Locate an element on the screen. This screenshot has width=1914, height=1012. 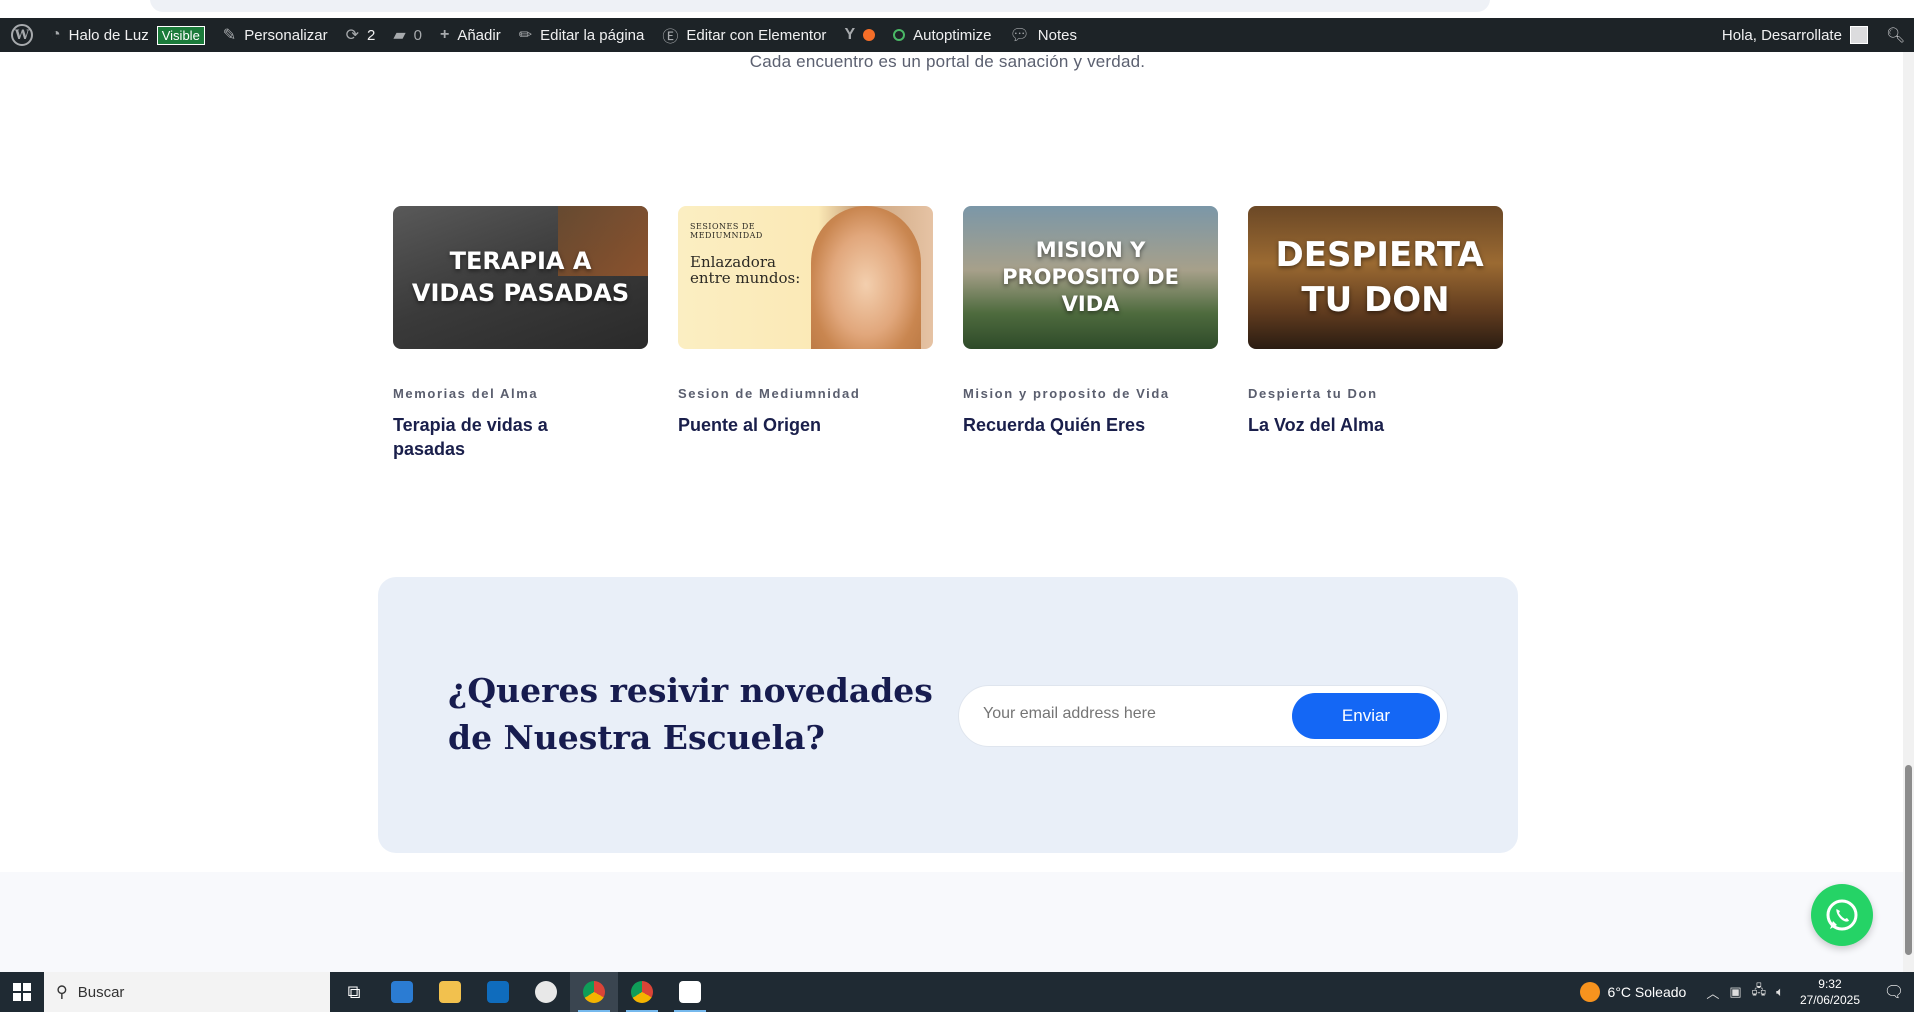
dashboard-icon: ◔ is located at coordinates (56, 34).